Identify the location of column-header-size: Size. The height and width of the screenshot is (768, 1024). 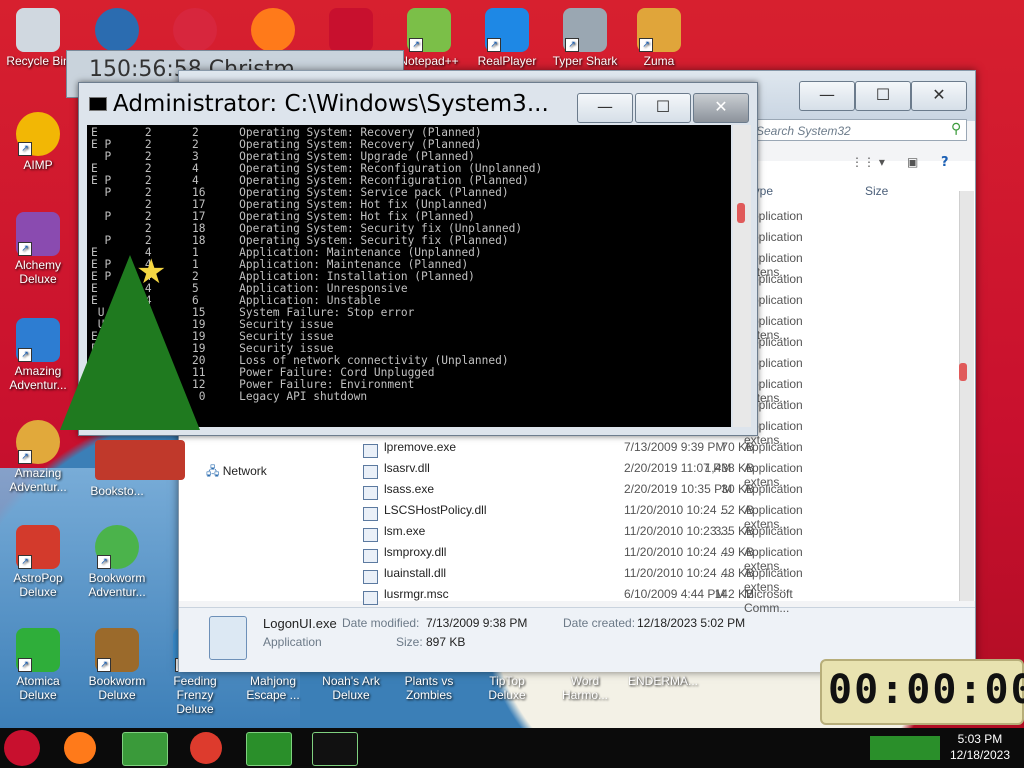
(876, 191).